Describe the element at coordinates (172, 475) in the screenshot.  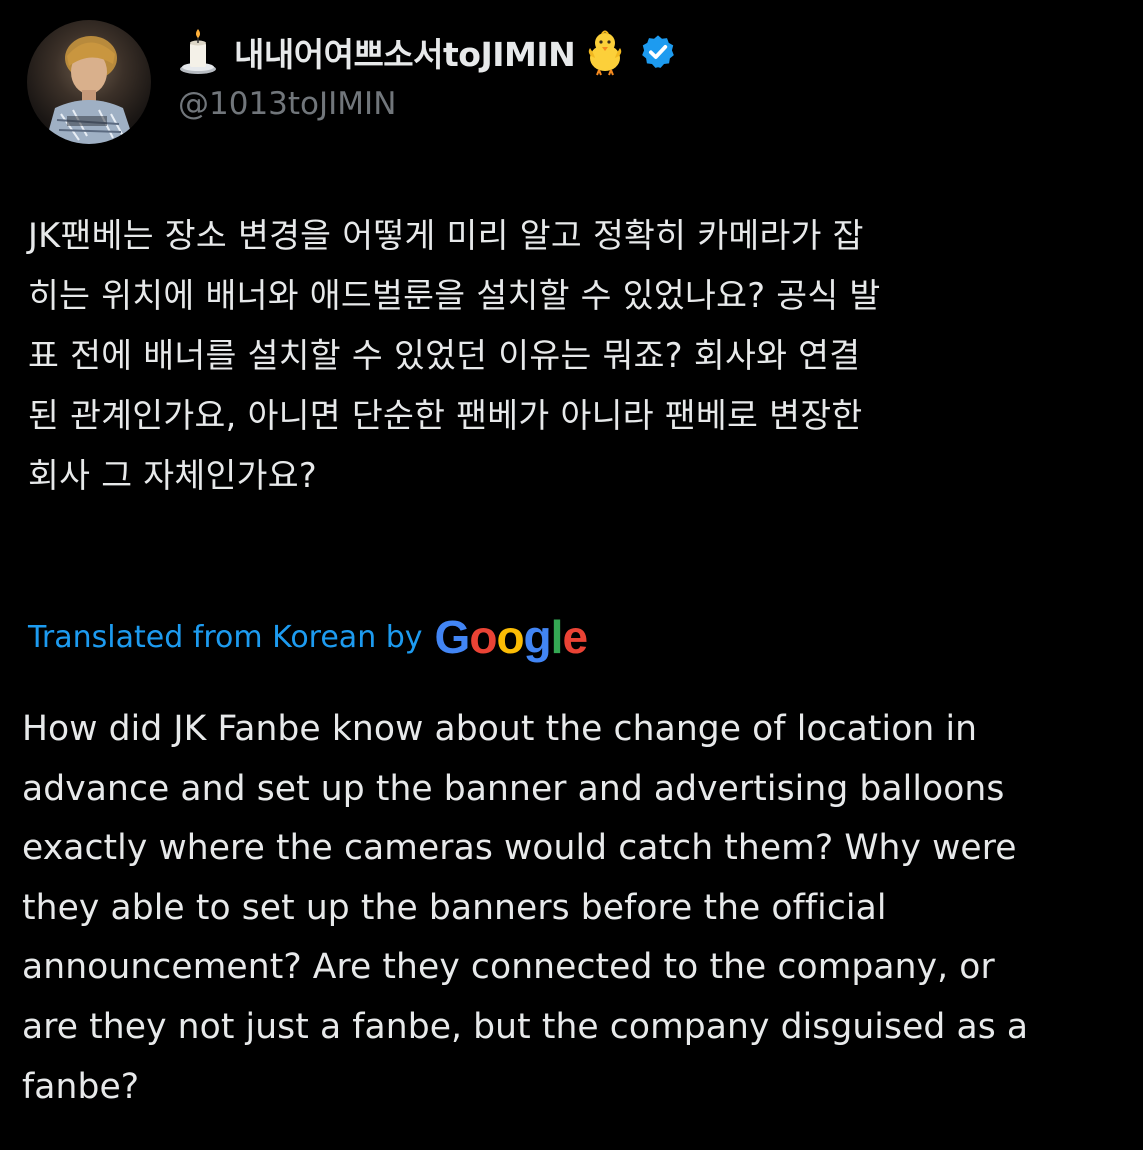
I see `original-line: 회사 그 자체인가요?` at that location.